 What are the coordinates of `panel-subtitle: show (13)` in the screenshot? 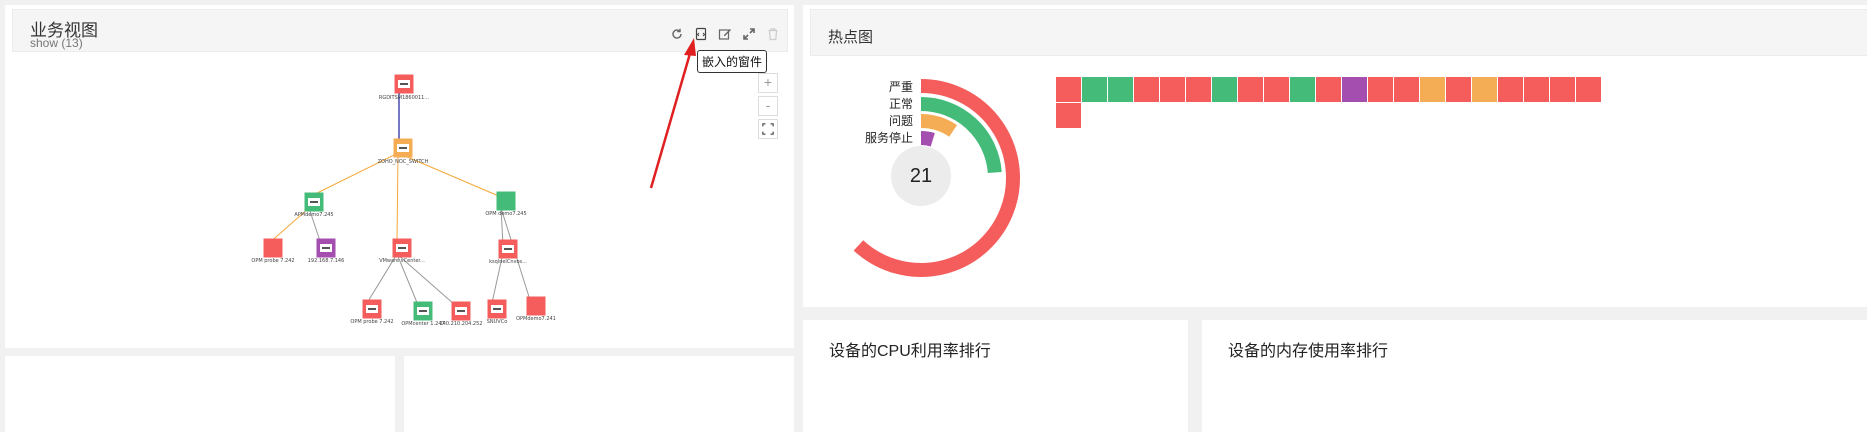 It's located at (56, 43).